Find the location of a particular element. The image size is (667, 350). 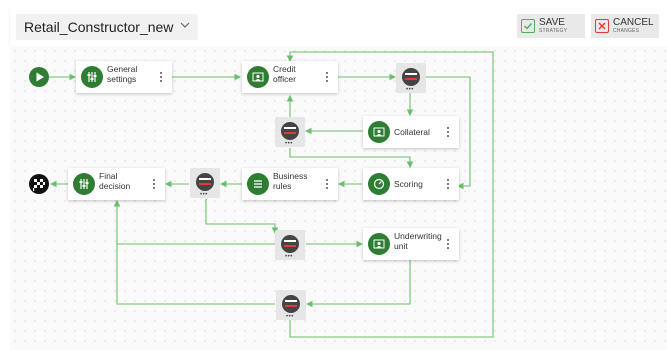

chevron-down-icon is located at coordinates (185, 25).